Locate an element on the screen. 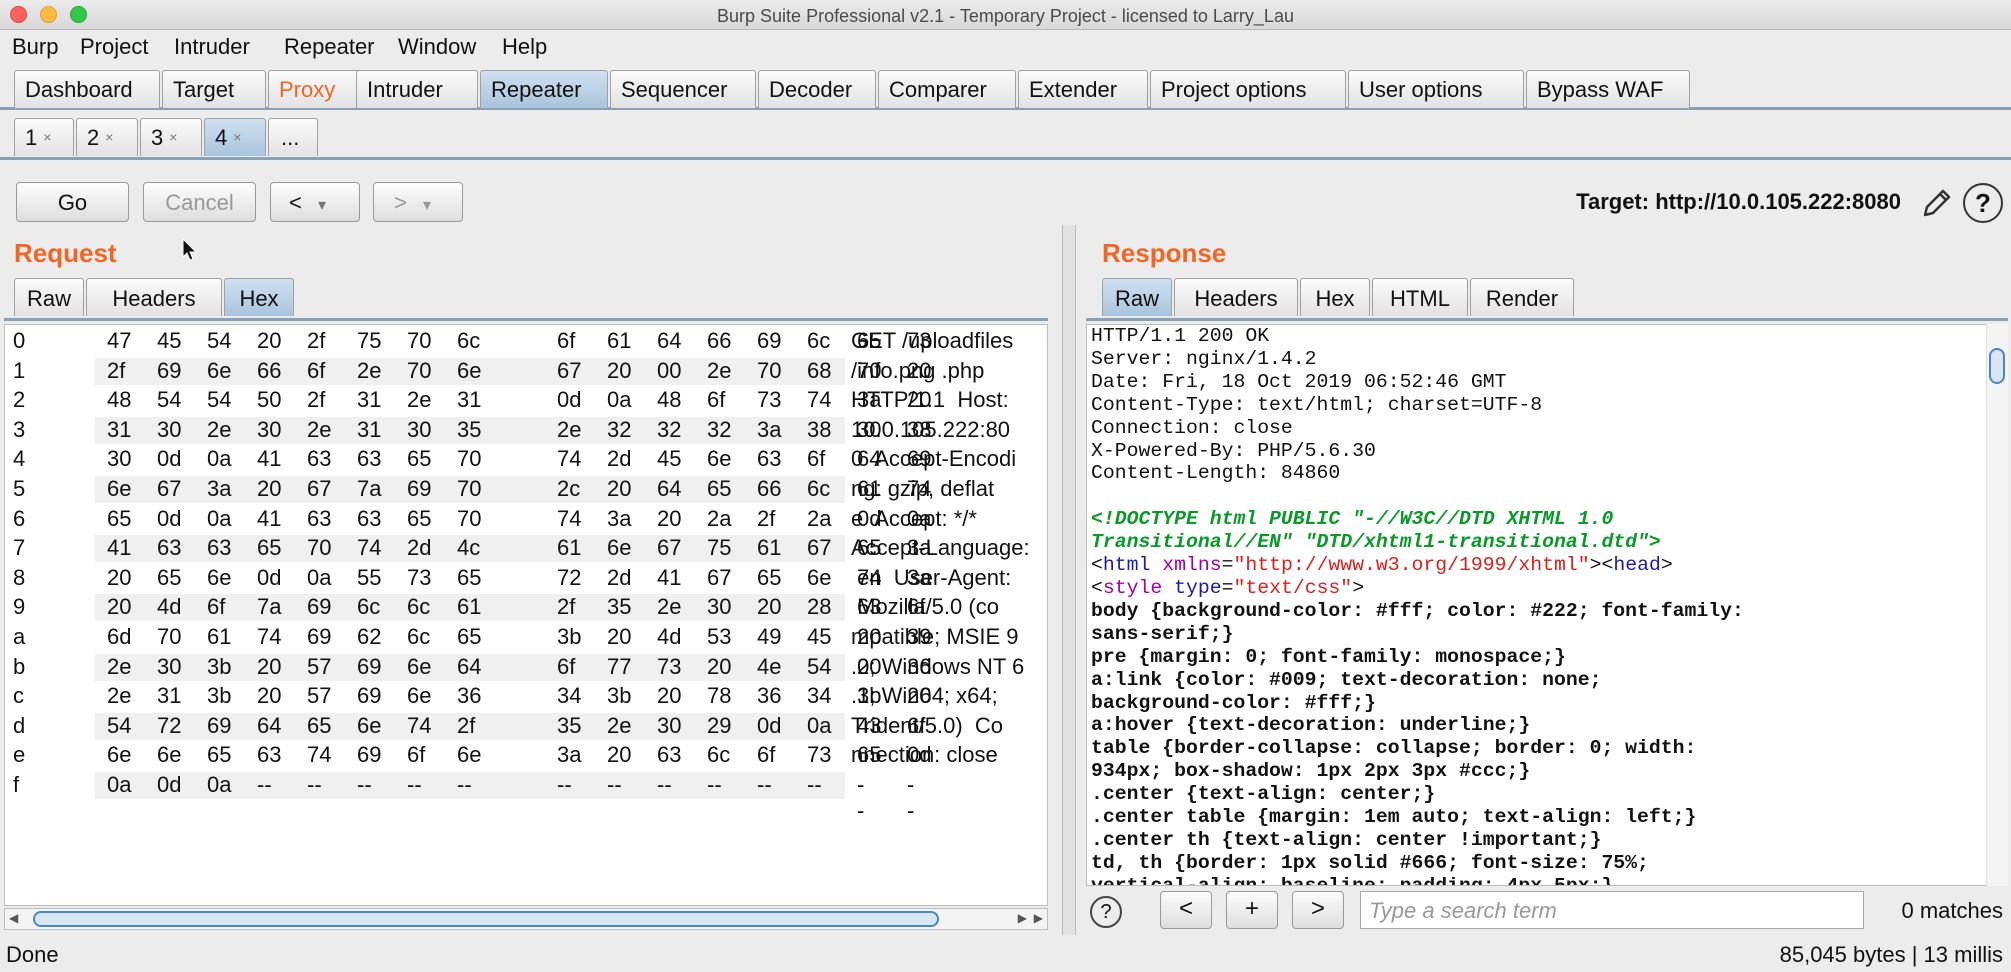  hex-byte-cell: 45 is located at coordinates (819, 637).